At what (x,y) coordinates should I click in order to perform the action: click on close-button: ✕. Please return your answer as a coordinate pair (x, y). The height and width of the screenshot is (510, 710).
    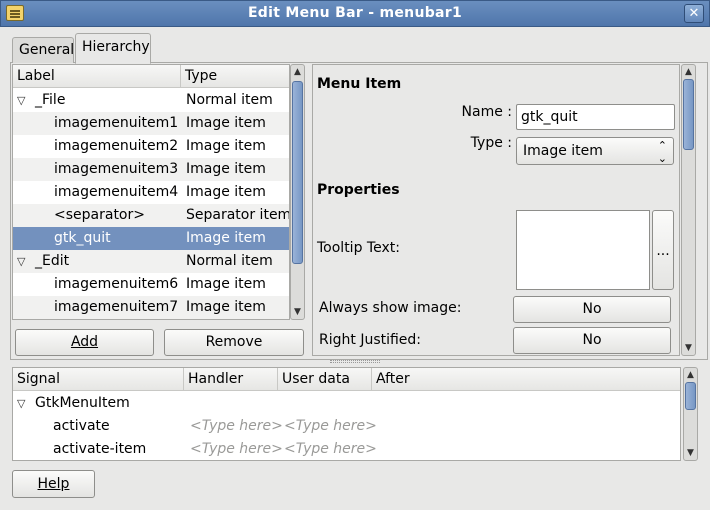
    Looking at the image, I should click on (694, 13).